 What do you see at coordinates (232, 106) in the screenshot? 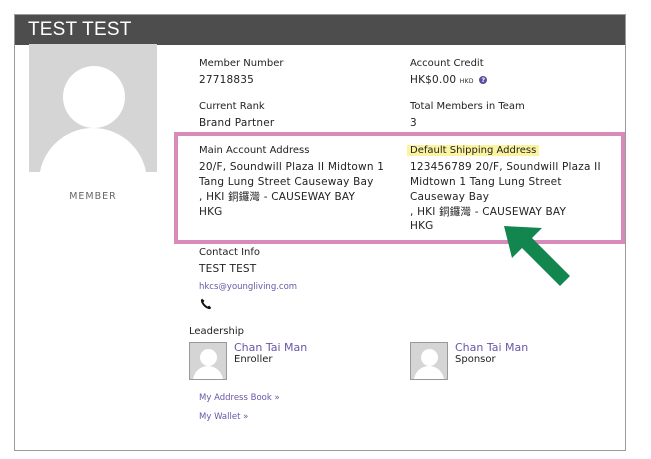
I see `current-rank-label: Current Rank` at bounding box center [232, 106].